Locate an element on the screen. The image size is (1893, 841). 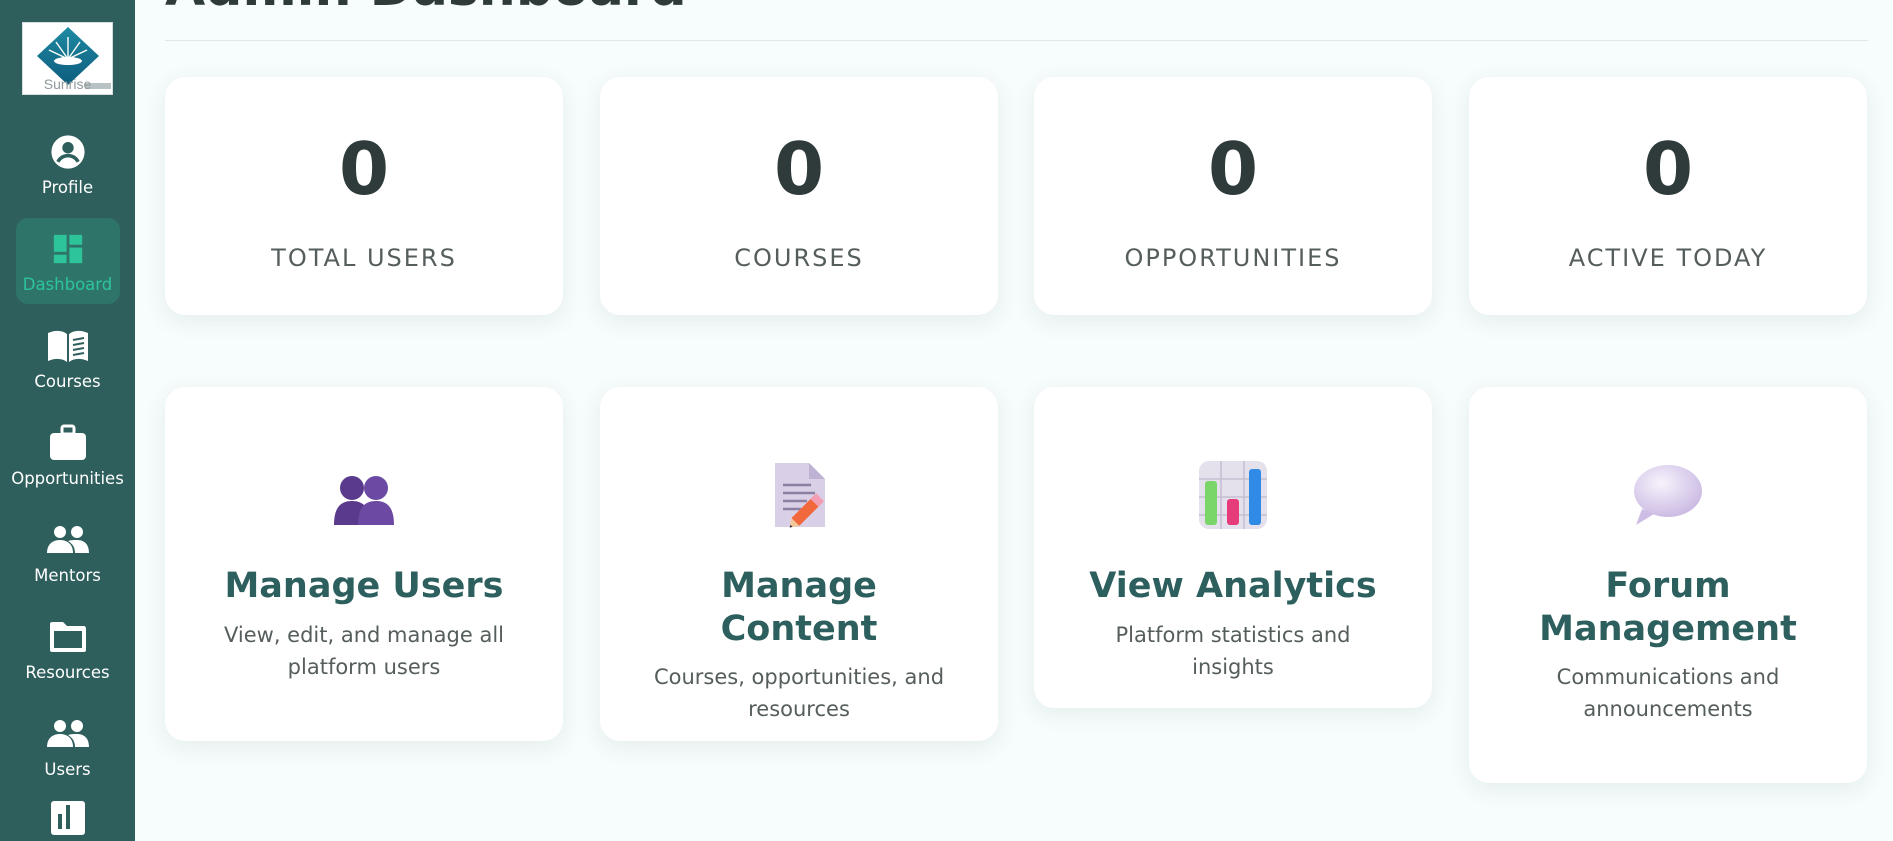
sunrise-logo: Sunrise is located at coordinates (67, 58).